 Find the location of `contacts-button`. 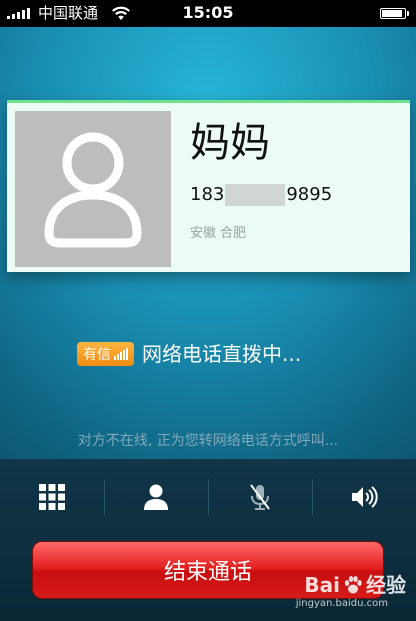

contacts-button is located at coordinates (156, 496).